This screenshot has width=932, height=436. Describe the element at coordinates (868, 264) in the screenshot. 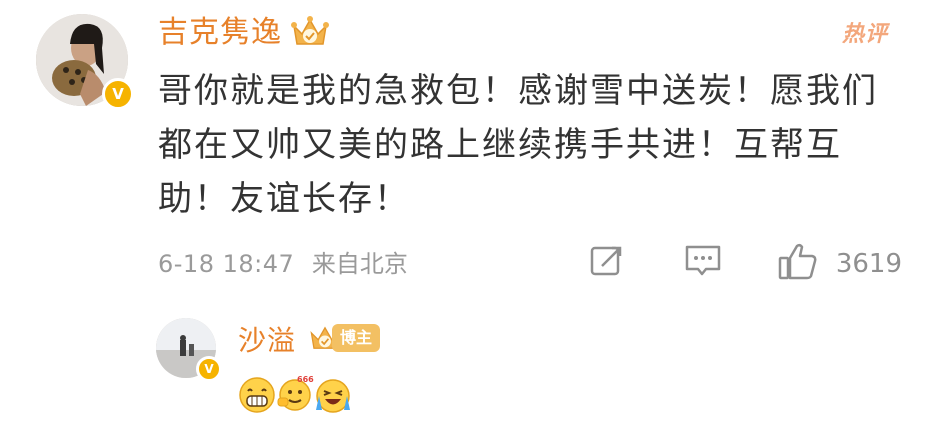

I see `like-count: 3619` at that location.